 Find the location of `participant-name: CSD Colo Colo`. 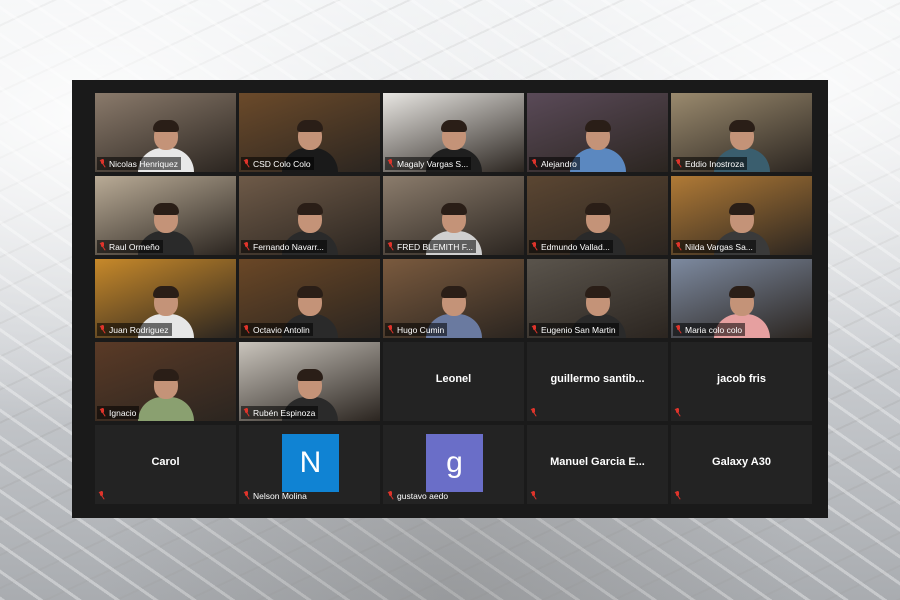

participant-name: CSD Colo Colo is located at coordinates (282, 163).